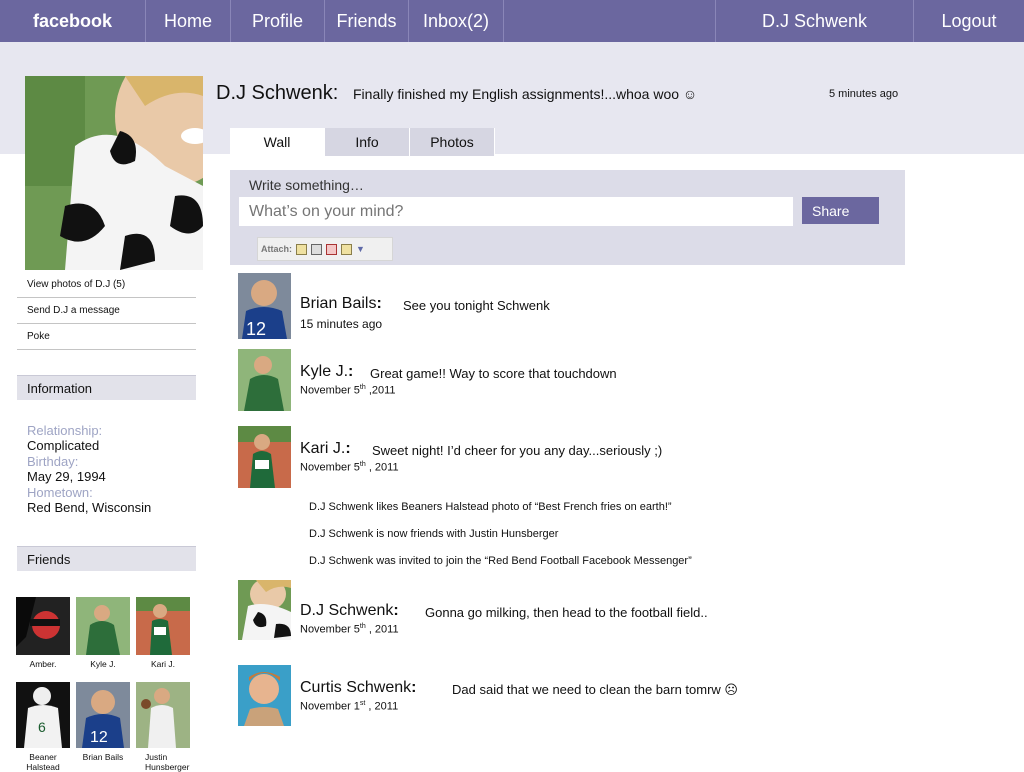 This screenshot has width=1024, height=772. I want to click on status-author-name: D.J Schwenk:, so click(277, 93).